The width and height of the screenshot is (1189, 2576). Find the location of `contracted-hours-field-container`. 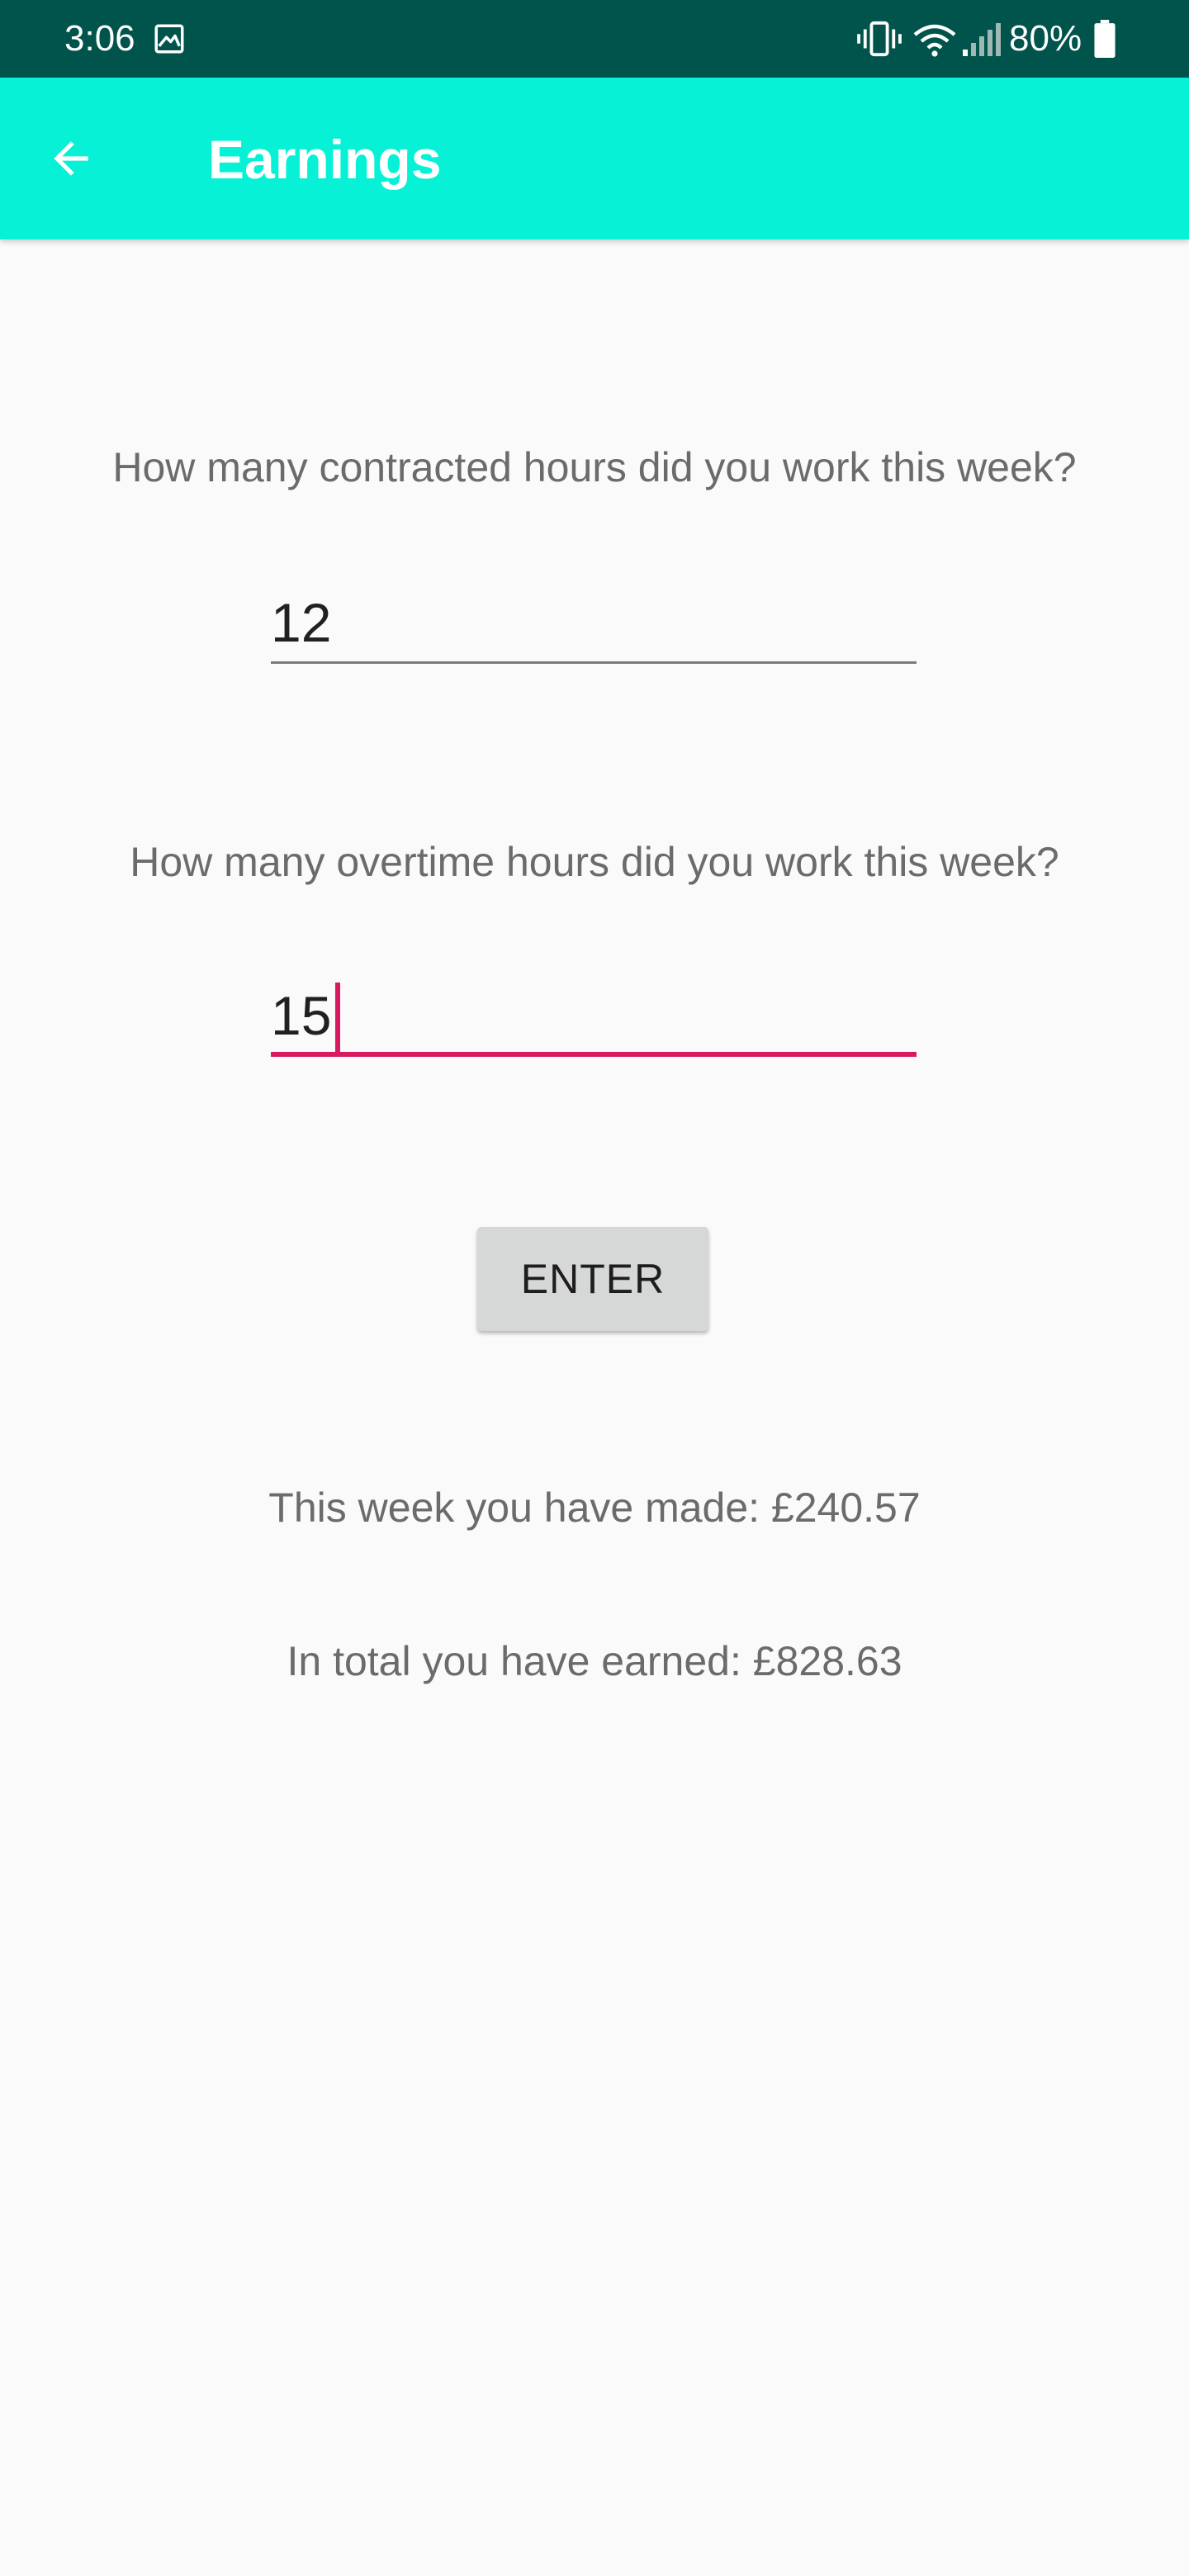

contracted-hours-field-container is located at coordinates (594, 627).